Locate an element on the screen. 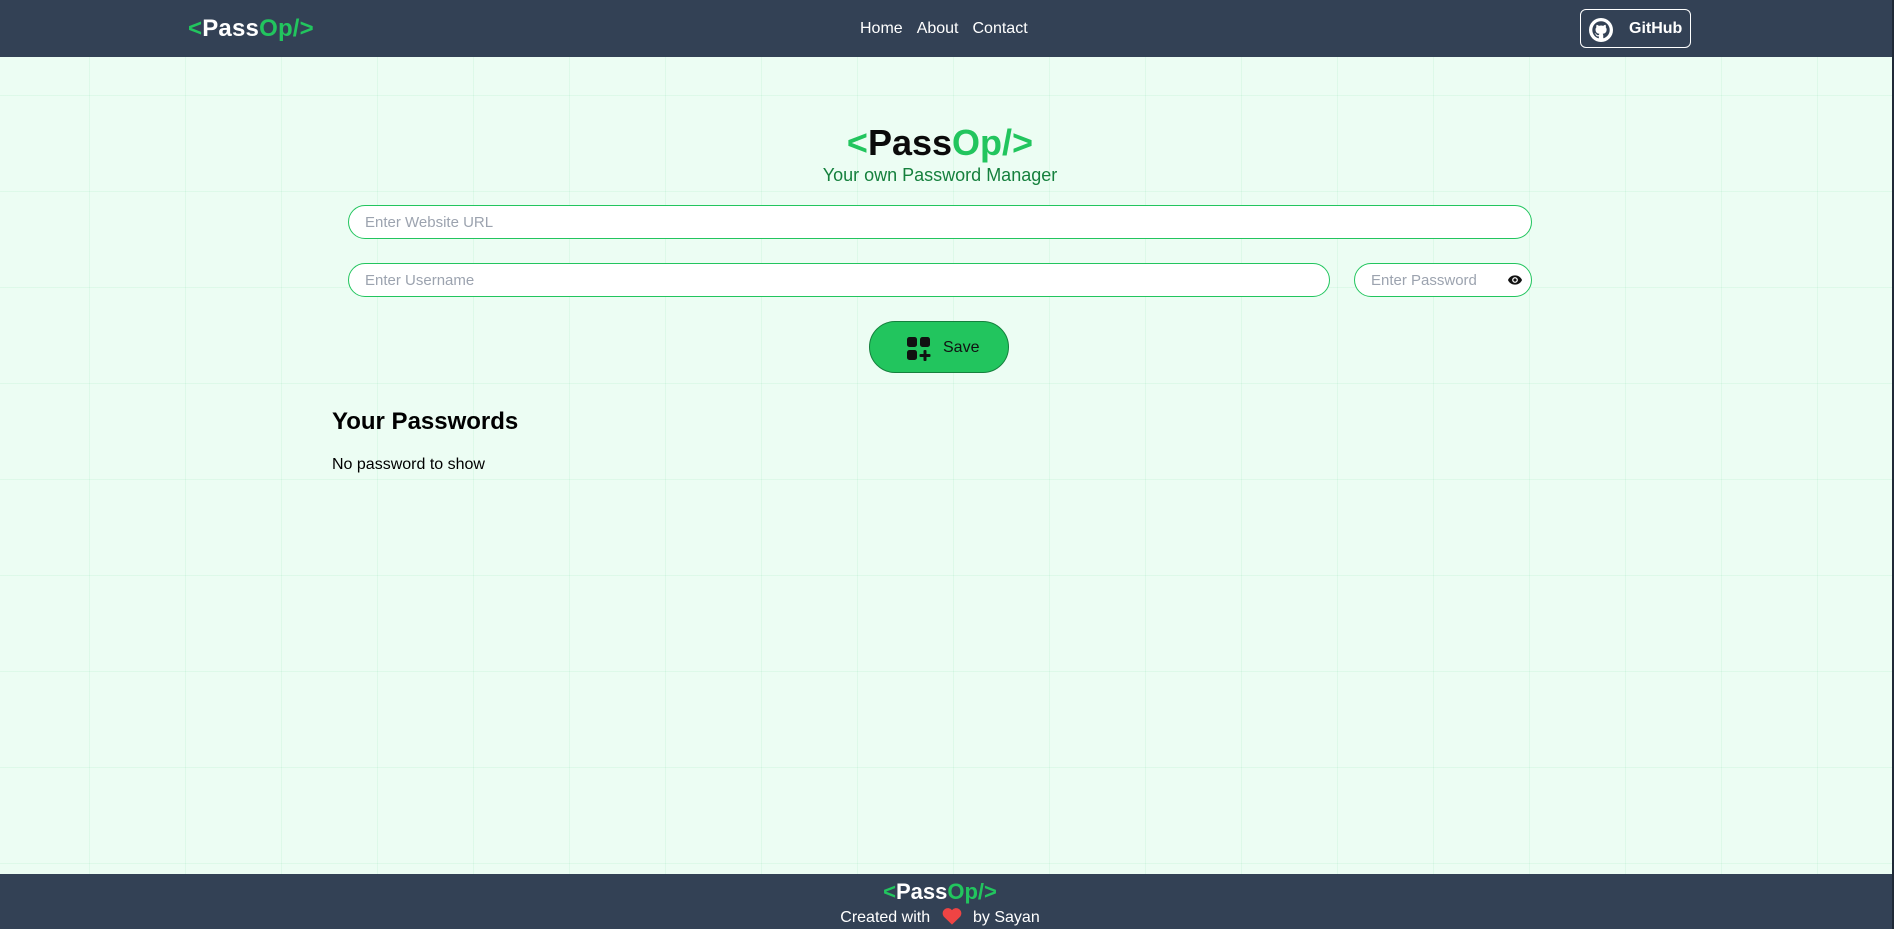 The width and height of the screenshot is (1894, 929). github-icon is located at coordinates (1601, 30).